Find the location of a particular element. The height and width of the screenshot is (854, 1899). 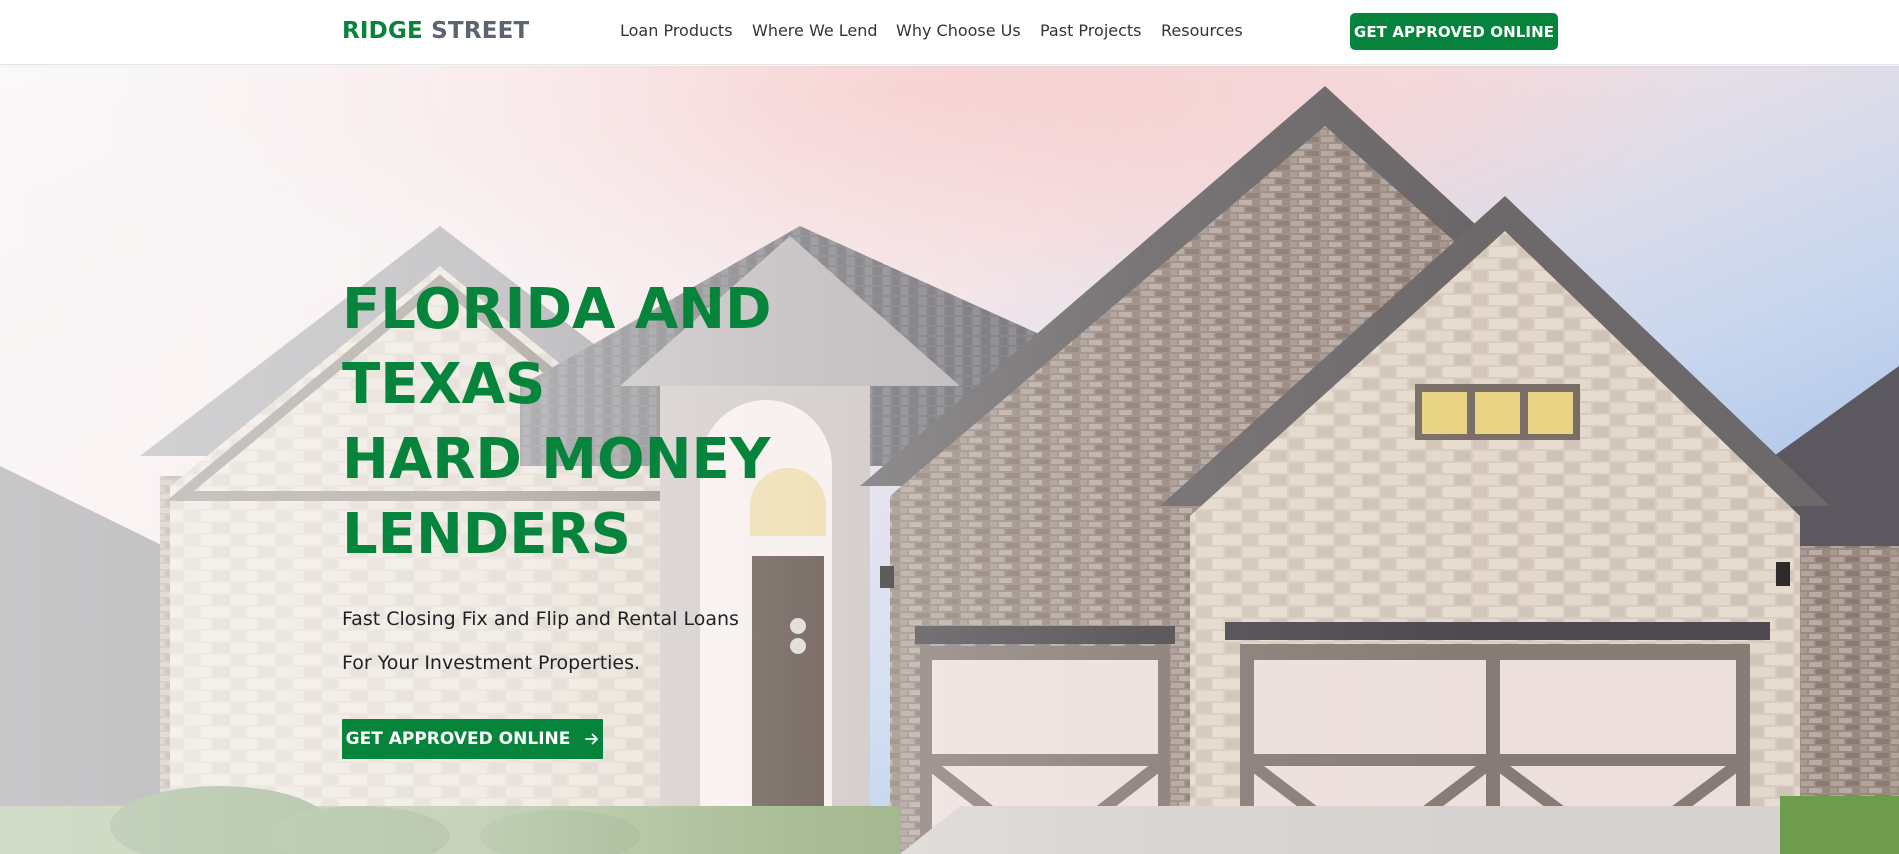

brand-name-secondary: STREET is located at coordinates (480, 31).